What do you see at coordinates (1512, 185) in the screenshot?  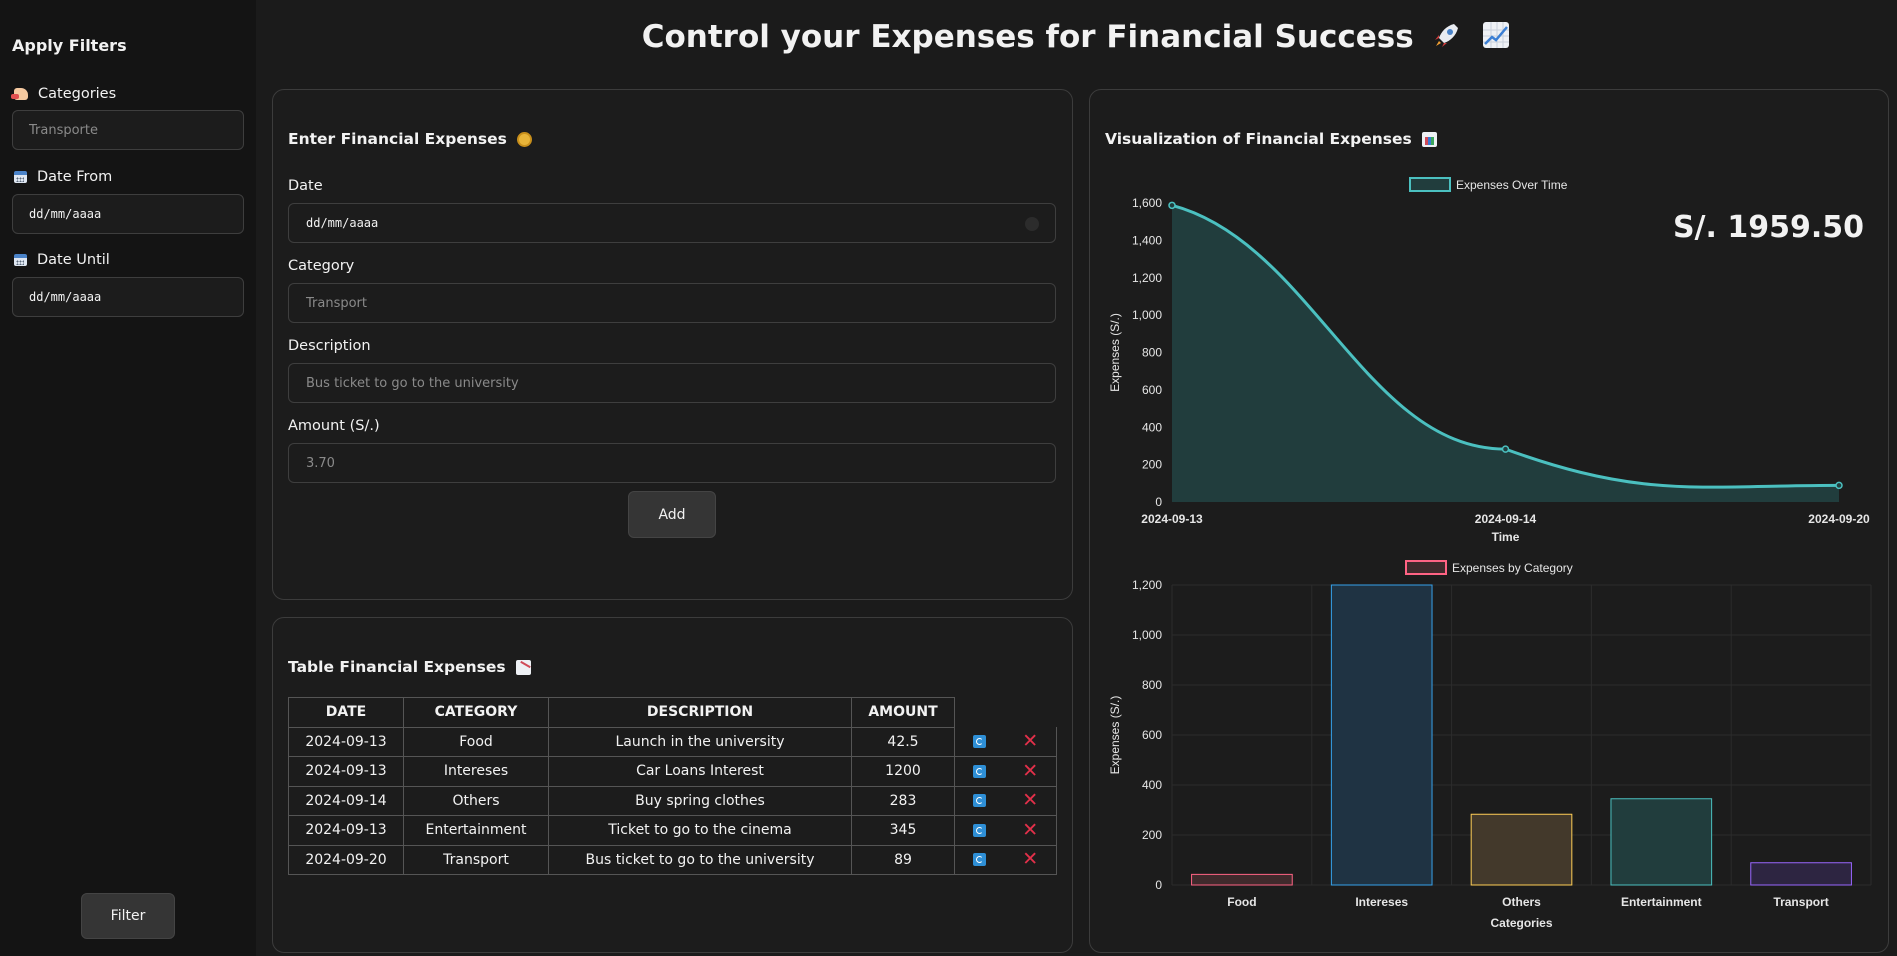 I see `legend-label: Expenses Over Time` at bounding box center [1512, 185].